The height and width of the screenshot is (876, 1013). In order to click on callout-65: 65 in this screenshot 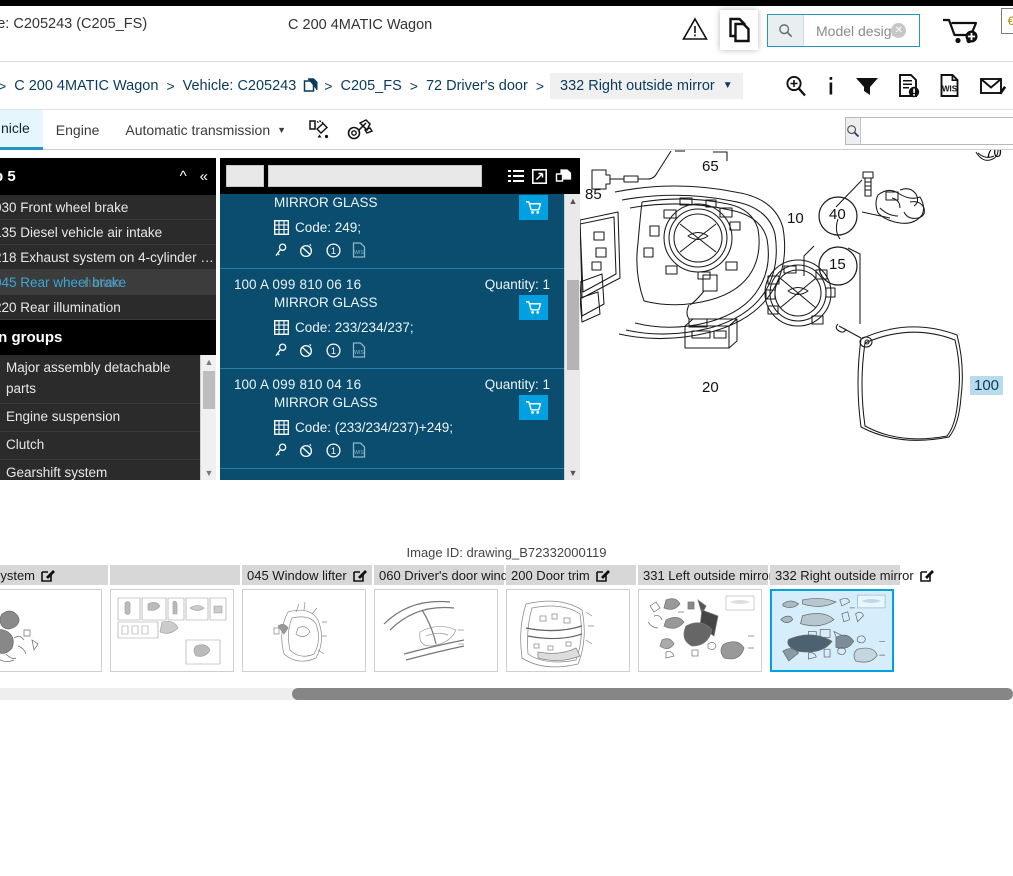, I will do `click(710, 166)`.